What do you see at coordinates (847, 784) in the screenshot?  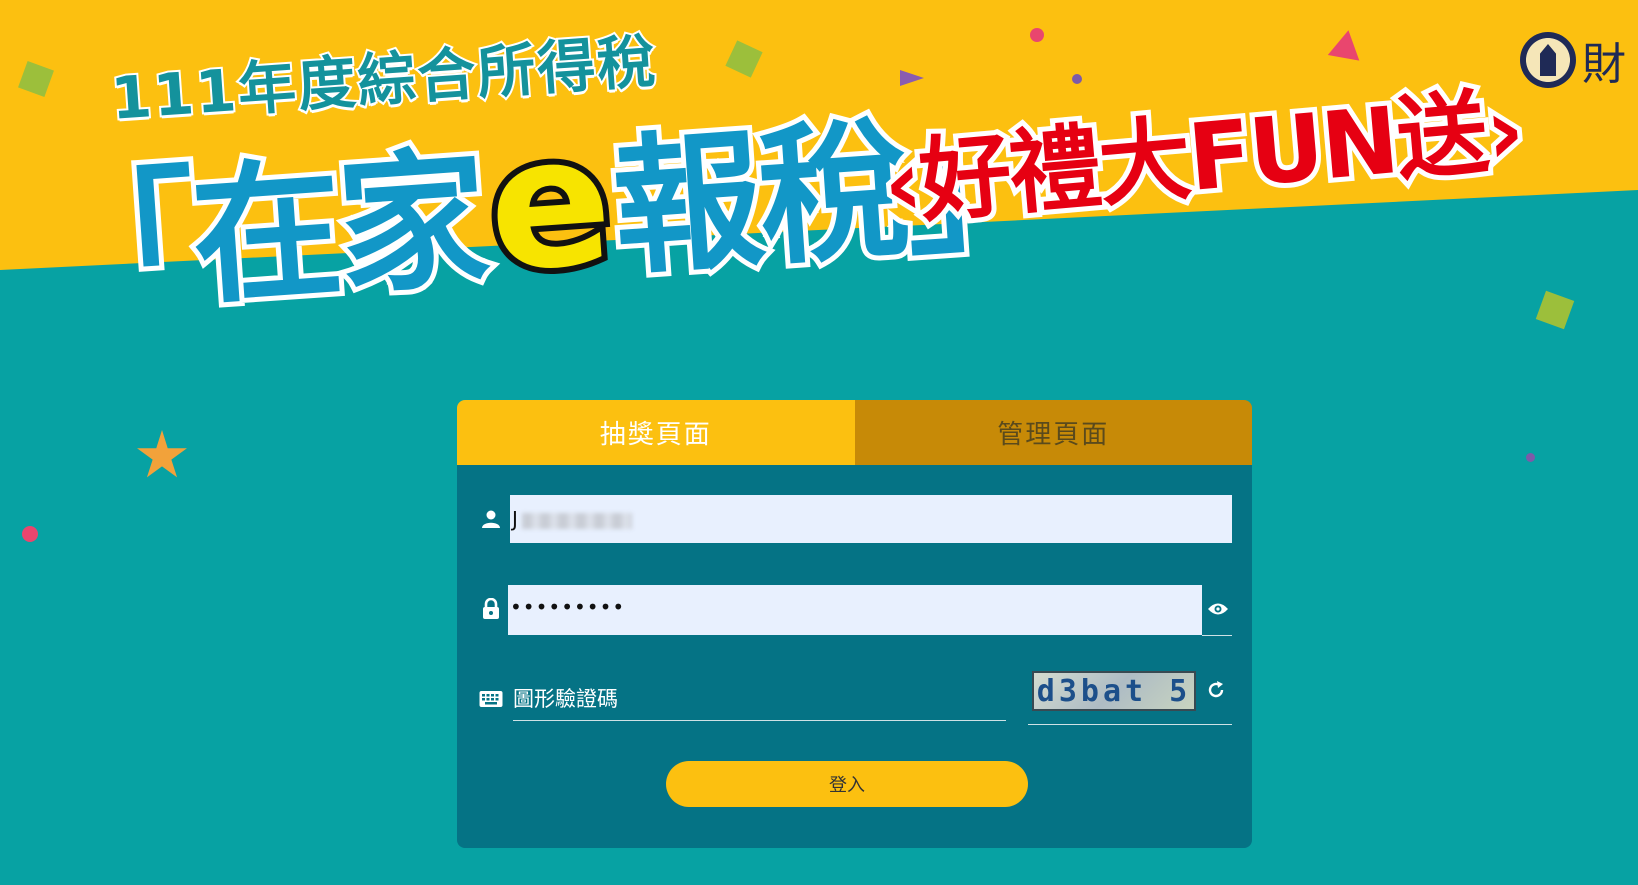 I see `login-button: 登入` at bounding box center [847, 784].